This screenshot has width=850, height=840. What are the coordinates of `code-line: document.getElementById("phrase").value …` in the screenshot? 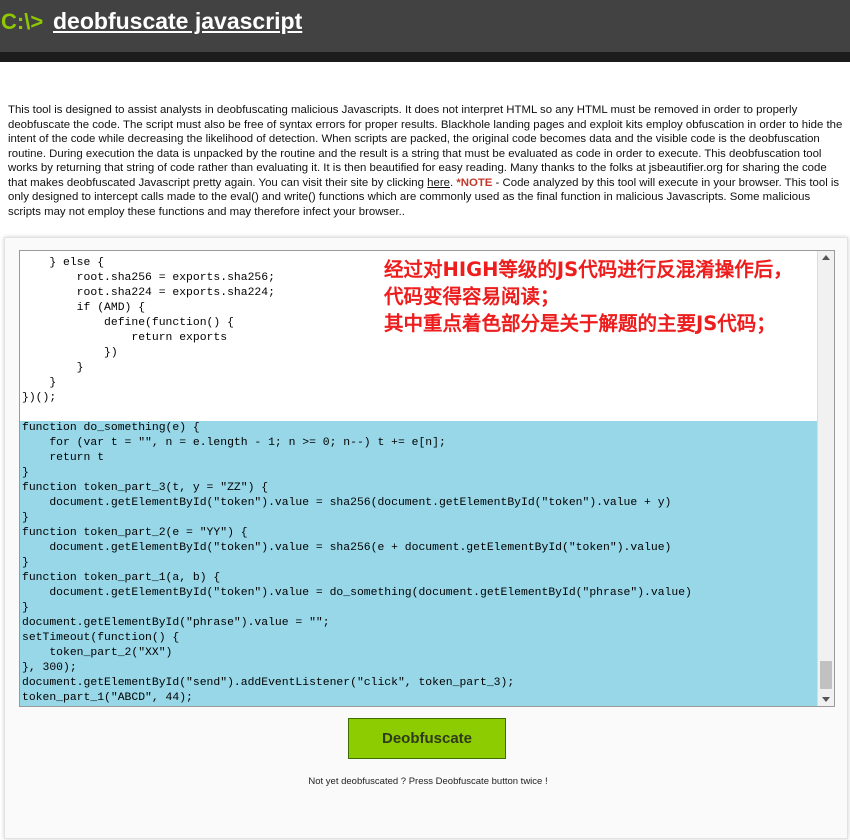 It's located at (418, 623).